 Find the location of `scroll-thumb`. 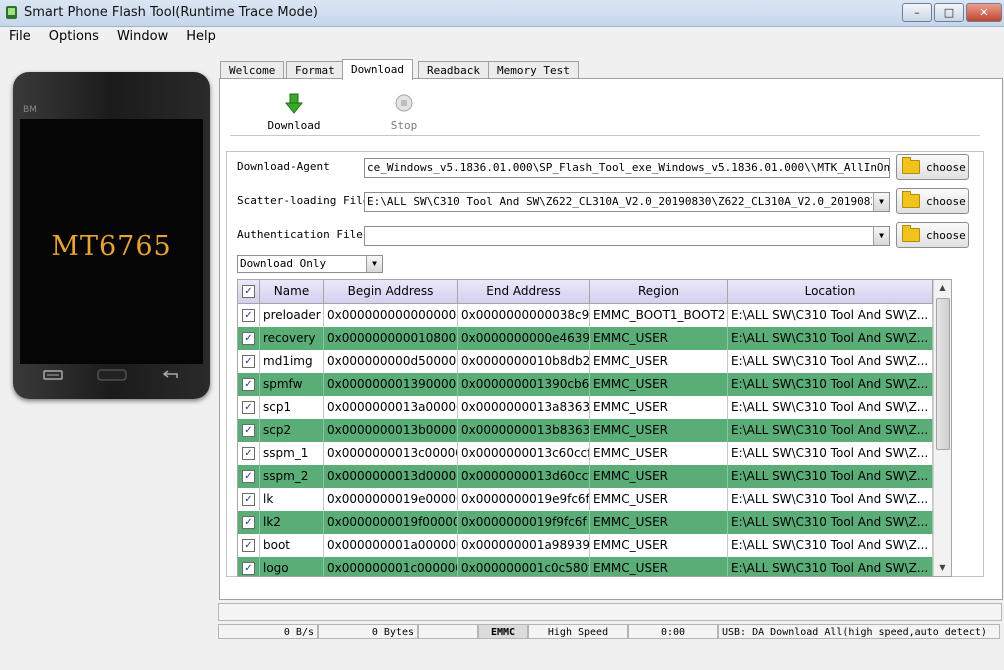

scroll-thumb is located at coordinates (943, 374).